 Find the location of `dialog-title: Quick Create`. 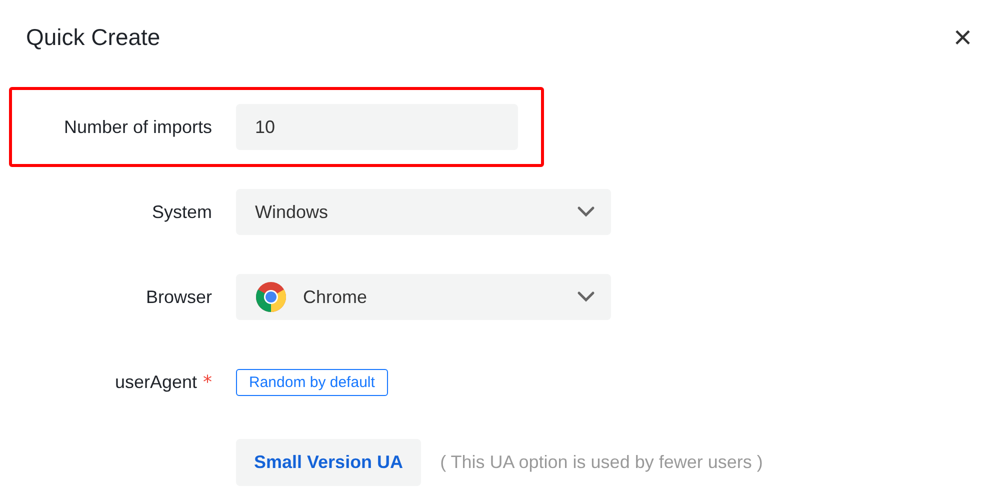

dialog-title: Quick Create is located at coordinates (93, 37).